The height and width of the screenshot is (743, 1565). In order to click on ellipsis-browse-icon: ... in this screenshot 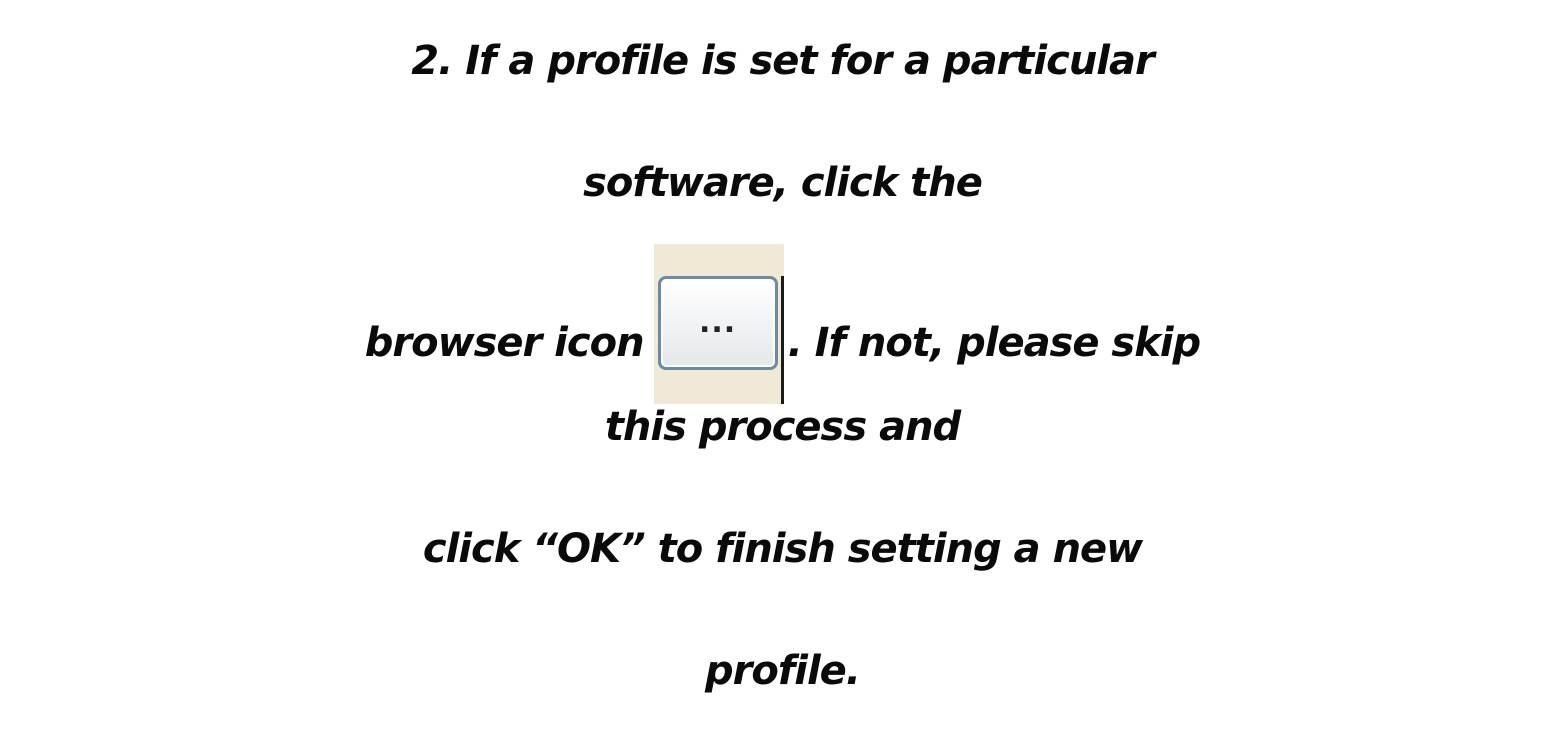, I will do `click(717, 322)`.